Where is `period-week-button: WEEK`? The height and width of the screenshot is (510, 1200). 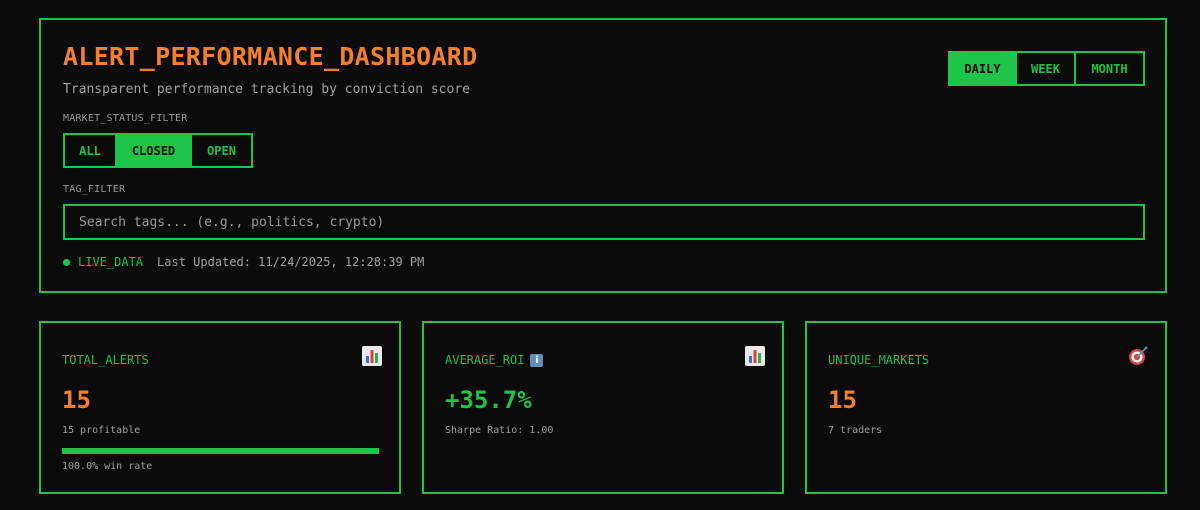 period-week-button: WEEK is located at coordinates (1046, 68).